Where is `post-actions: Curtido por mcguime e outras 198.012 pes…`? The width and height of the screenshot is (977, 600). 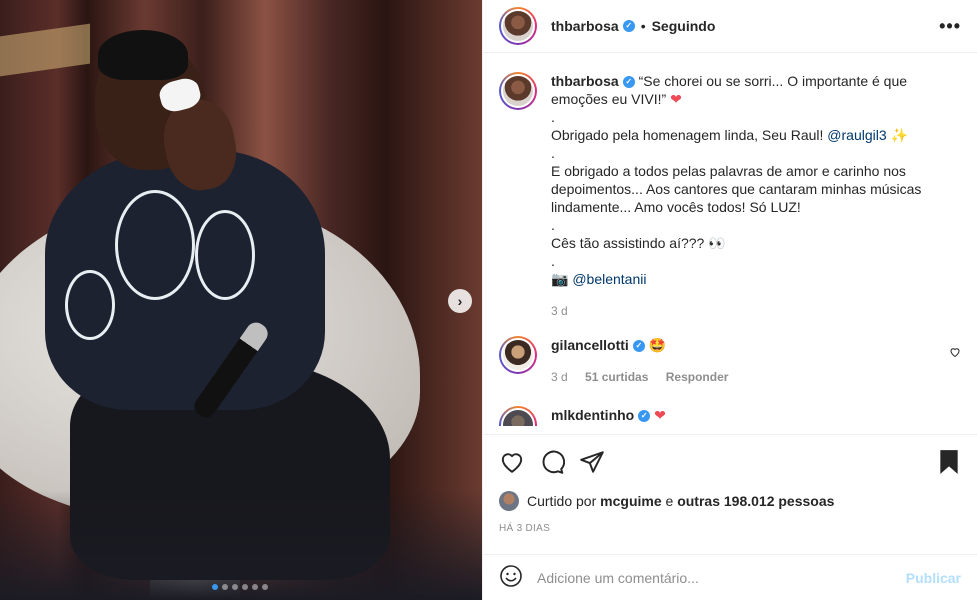 post-actions: Curtido por mcguime e outras 198.012 pes… is located at coordinates (730, 494).